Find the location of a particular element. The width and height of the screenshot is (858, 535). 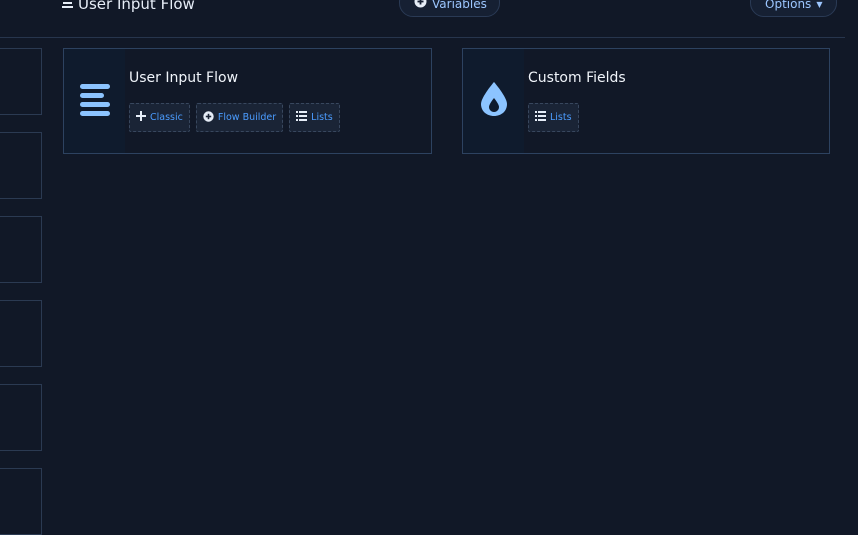

page-title: User Input Flow is located at coordinates (128, 7).